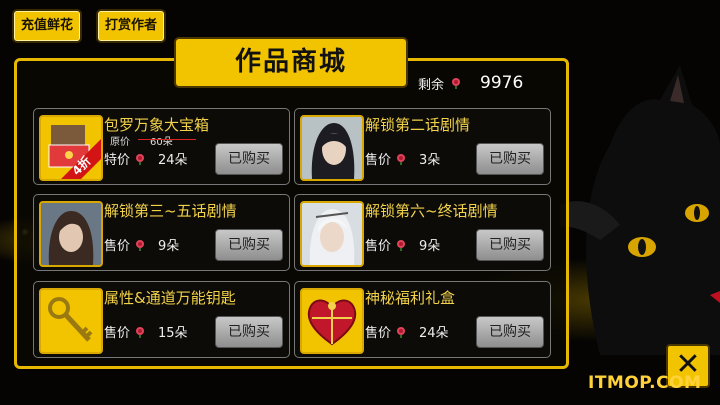  I want to click on shop-item-treasure-box: 4折 包罗万象大宝箱 原价 60朵 特价 24朵 已购买, so click(161, 146).